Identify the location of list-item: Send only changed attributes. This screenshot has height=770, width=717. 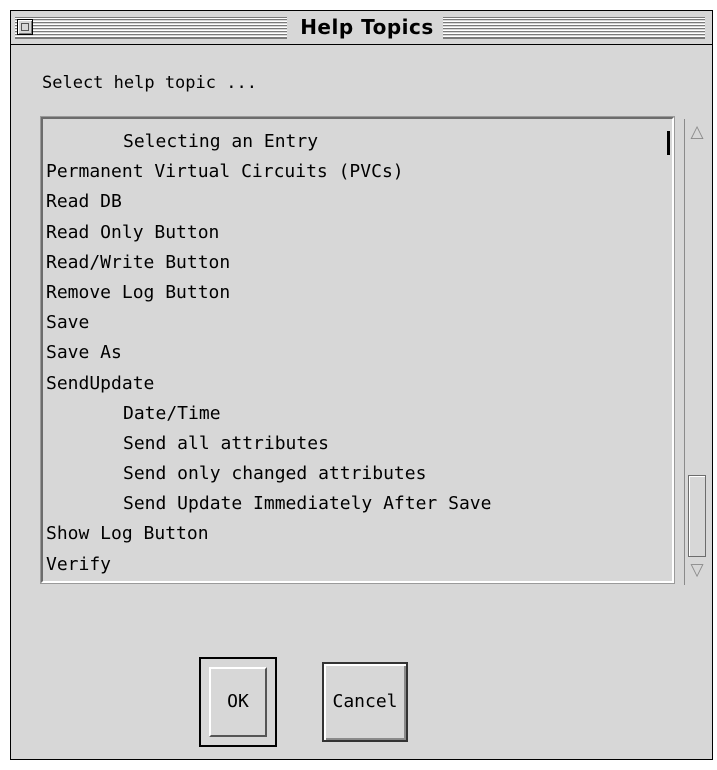
(357, 474).